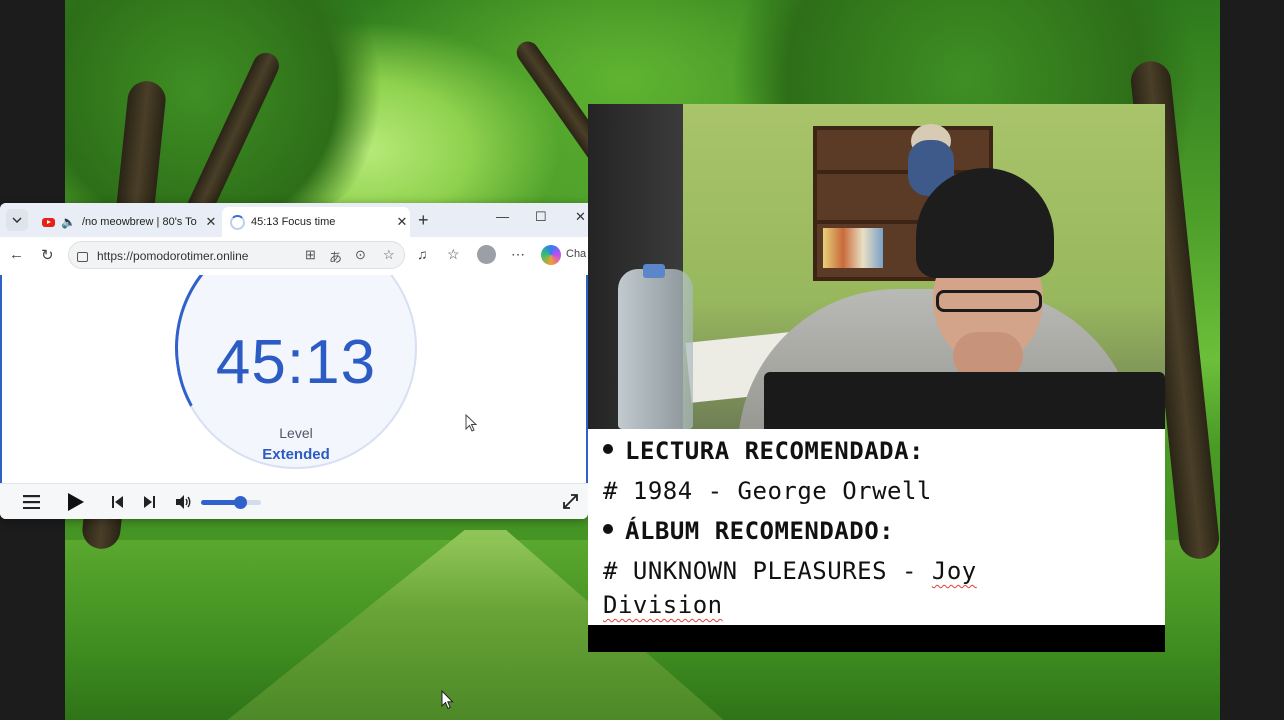 This screenshot has width=1284, height=720. What do you see at coordinates (296, 433) in the screenshot?
I see `level-label: Level` at bounding box center [296, 433].